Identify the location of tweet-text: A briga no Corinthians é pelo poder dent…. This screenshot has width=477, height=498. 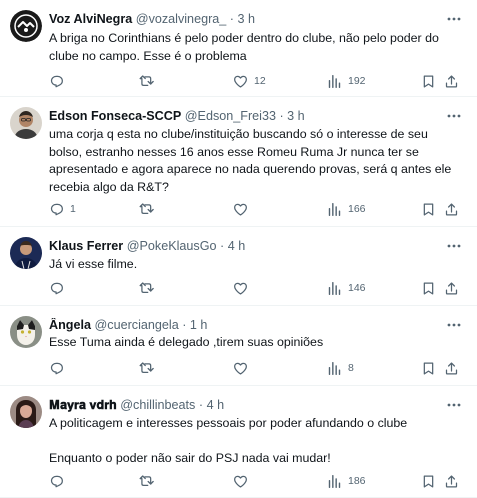
(246, 47).